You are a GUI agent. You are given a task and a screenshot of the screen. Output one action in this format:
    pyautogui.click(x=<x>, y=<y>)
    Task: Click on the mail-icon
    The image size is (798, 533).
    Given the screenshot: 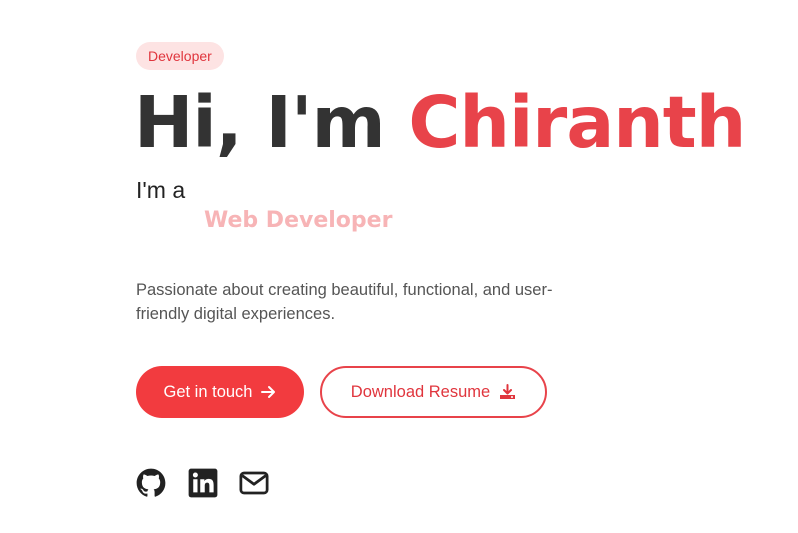 What is the action you would take?
    pyautogui.click(x=254, y=483)
    